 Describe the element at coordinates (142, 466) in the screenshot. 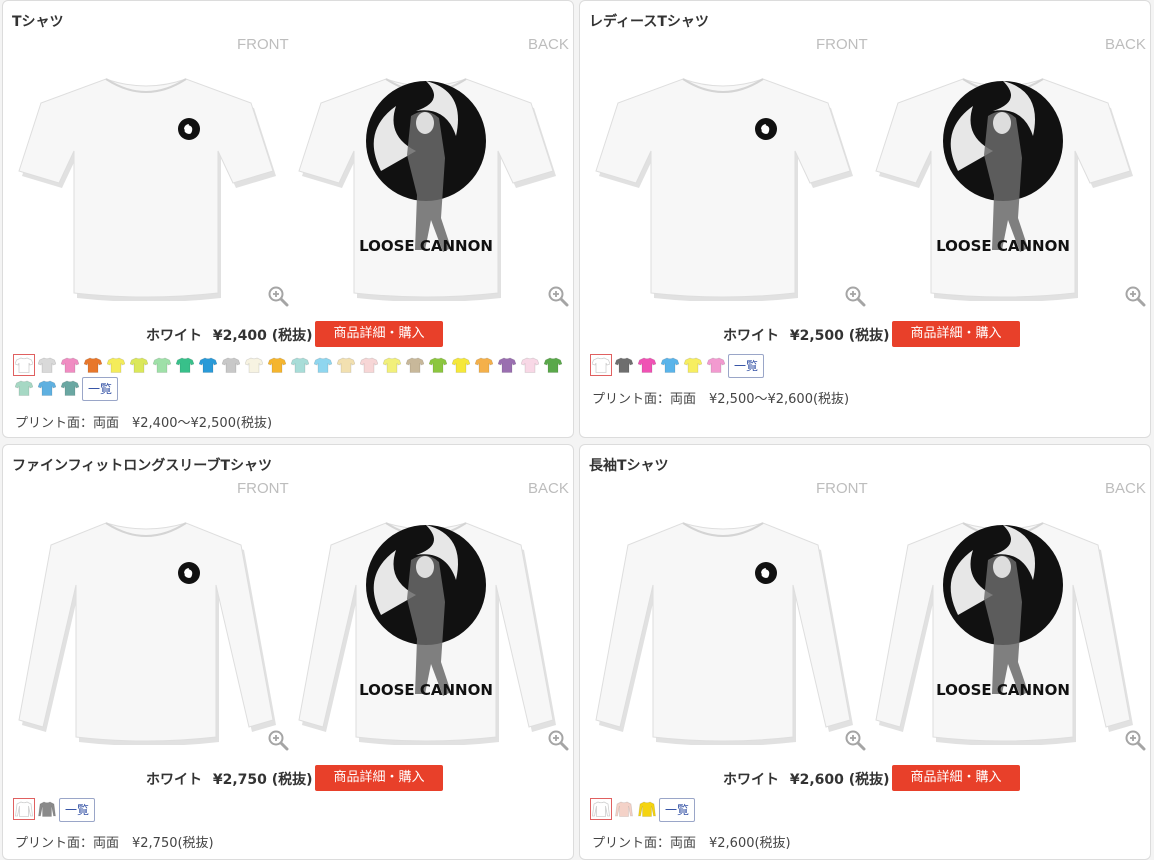

I see `product-title: ファインフィットロングスリーブTシャツ` at that location.